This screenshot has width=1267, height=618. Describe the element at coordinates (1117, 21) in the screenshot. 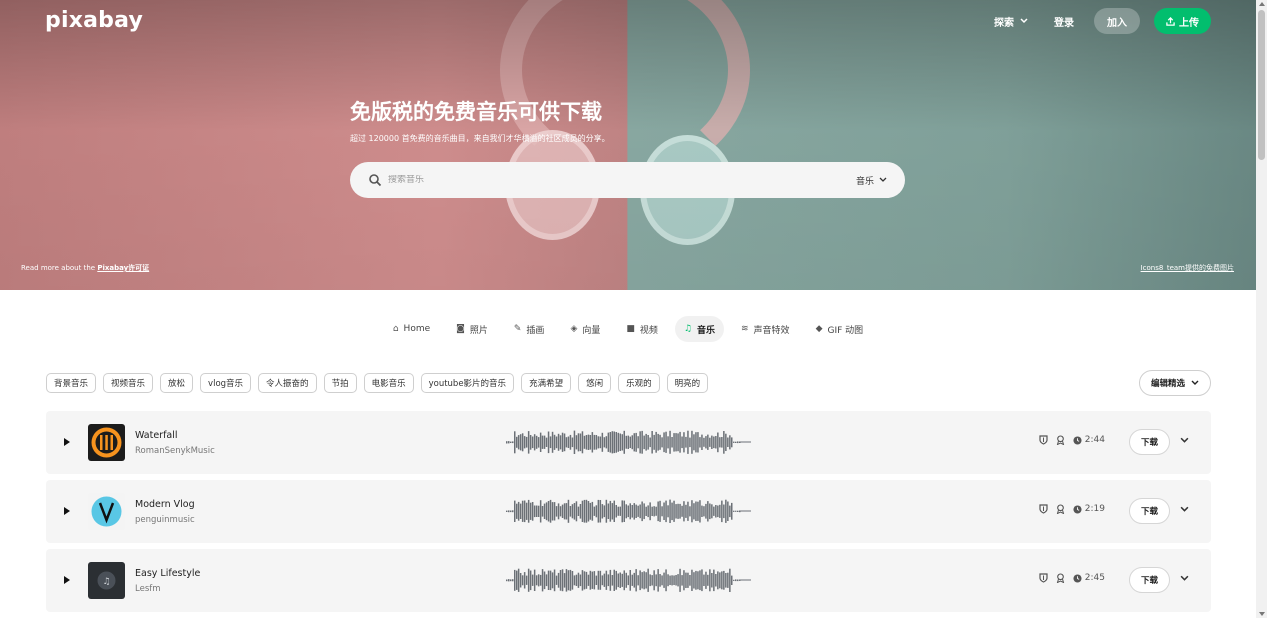

I see `join-button: 加入` at that location.